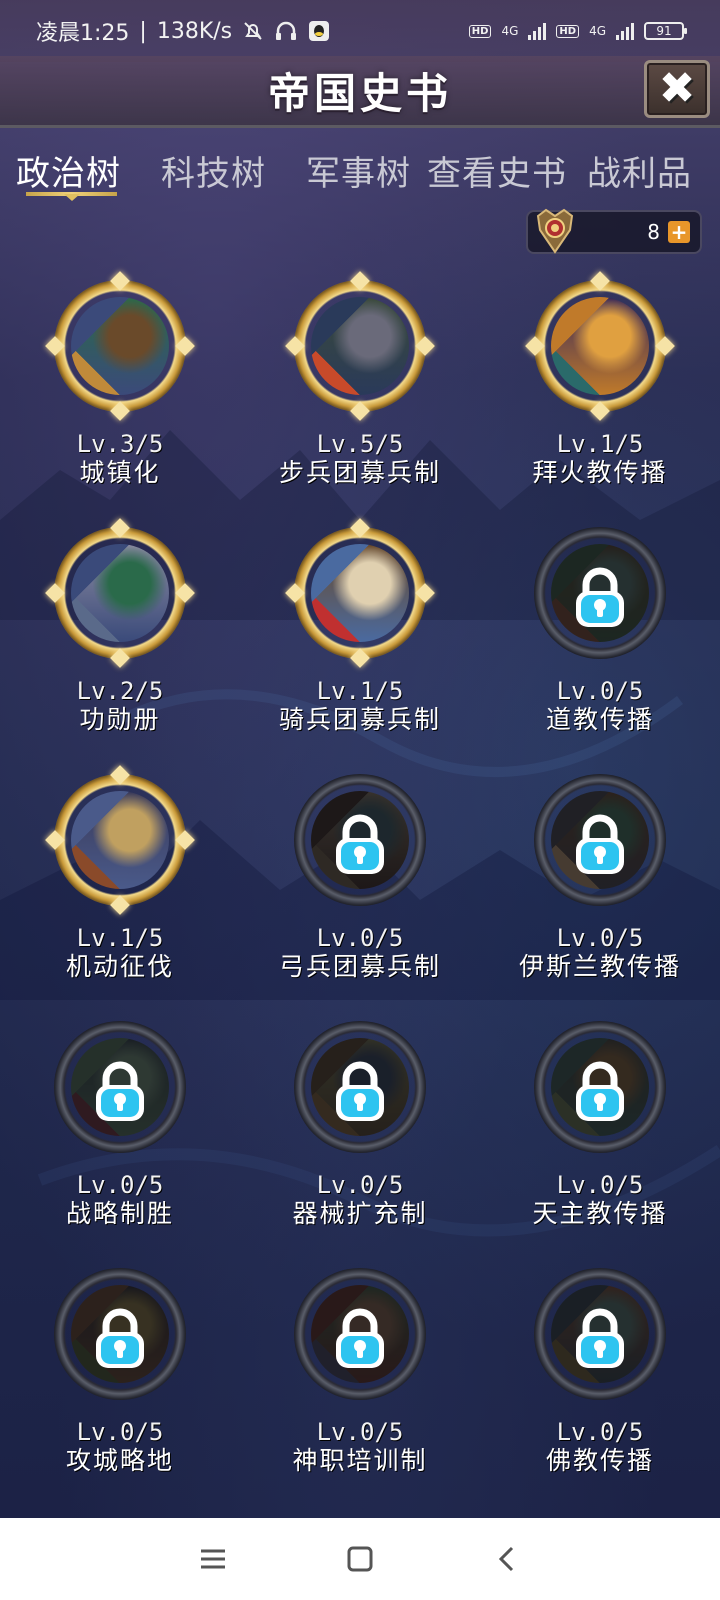  I want to click on policy-node: Lv.3/5 城镇化, so click(120, 395).